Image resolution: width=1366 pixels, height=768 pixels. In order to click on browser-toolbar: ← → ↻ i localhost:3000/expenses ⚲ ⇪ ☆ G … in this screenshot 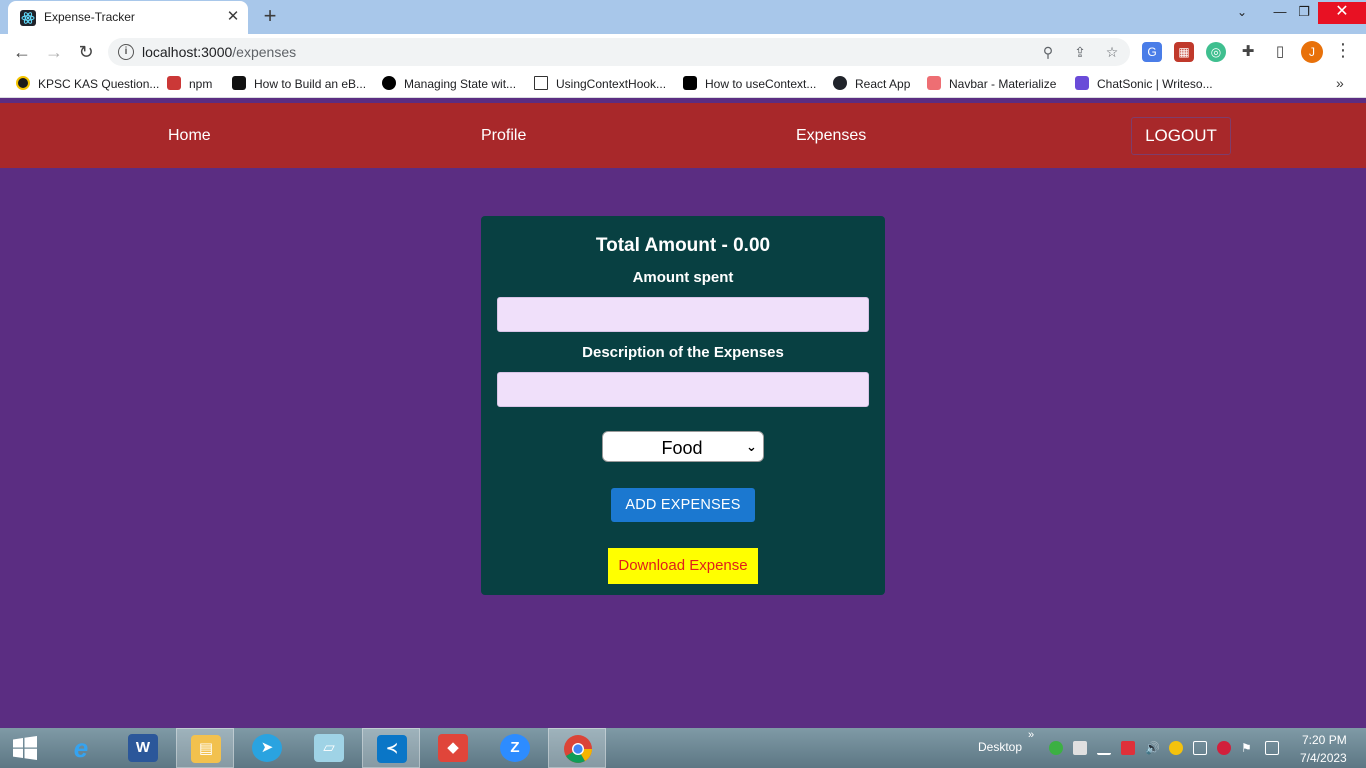, I will do `click(683, 52)`.